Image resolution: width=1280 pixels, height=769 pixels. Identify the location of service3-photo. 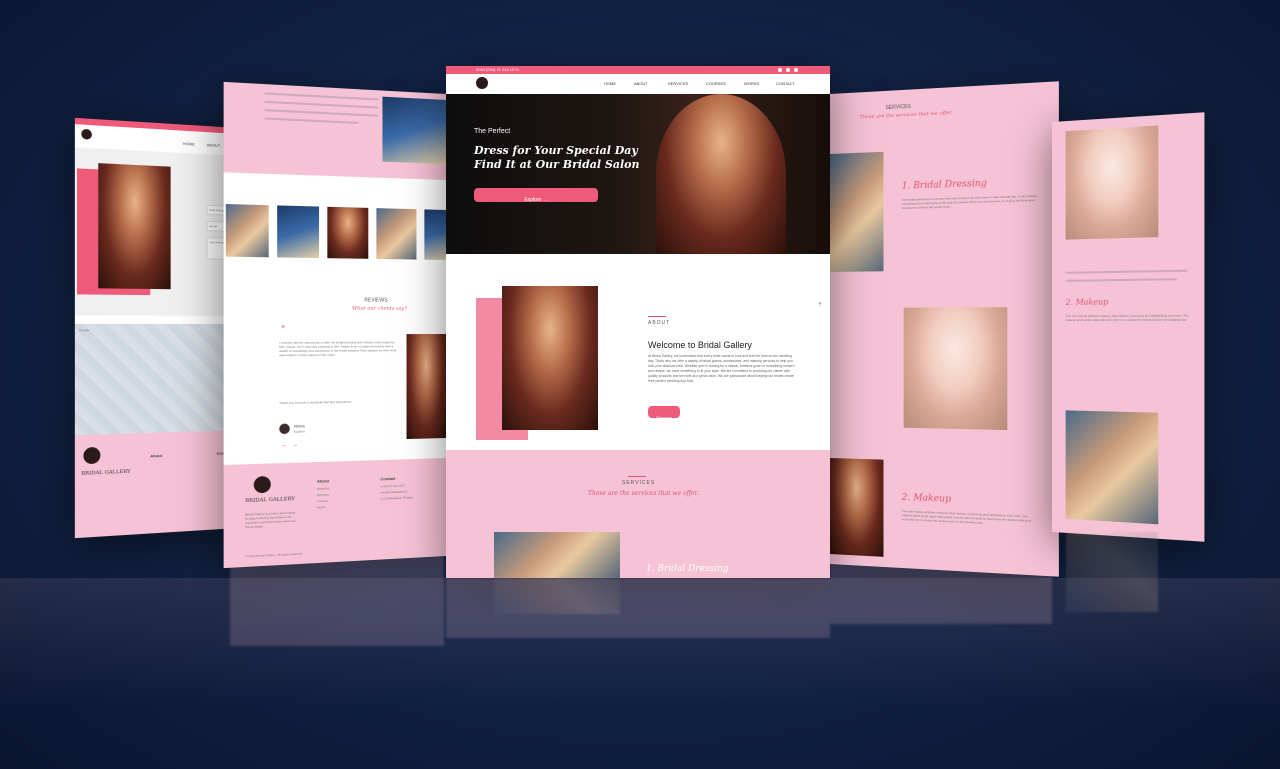
(857, 507).